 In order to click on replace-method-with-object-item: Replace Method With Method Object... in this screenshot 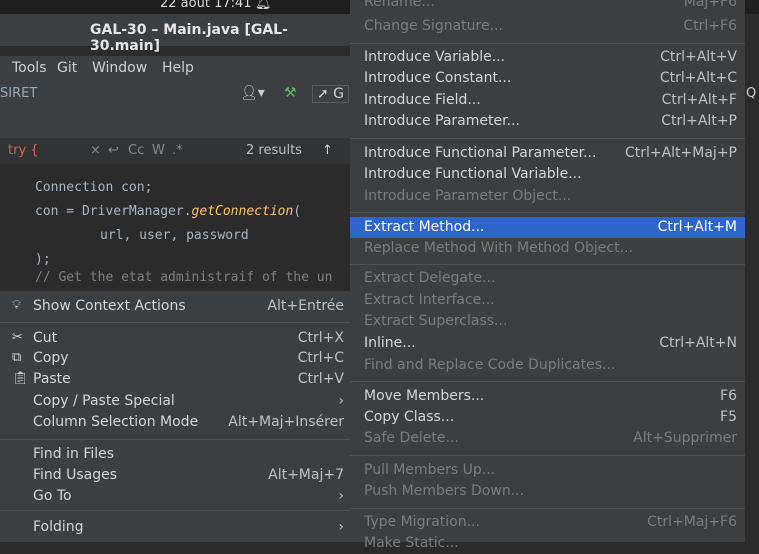, I will do `click(547, 248)`.